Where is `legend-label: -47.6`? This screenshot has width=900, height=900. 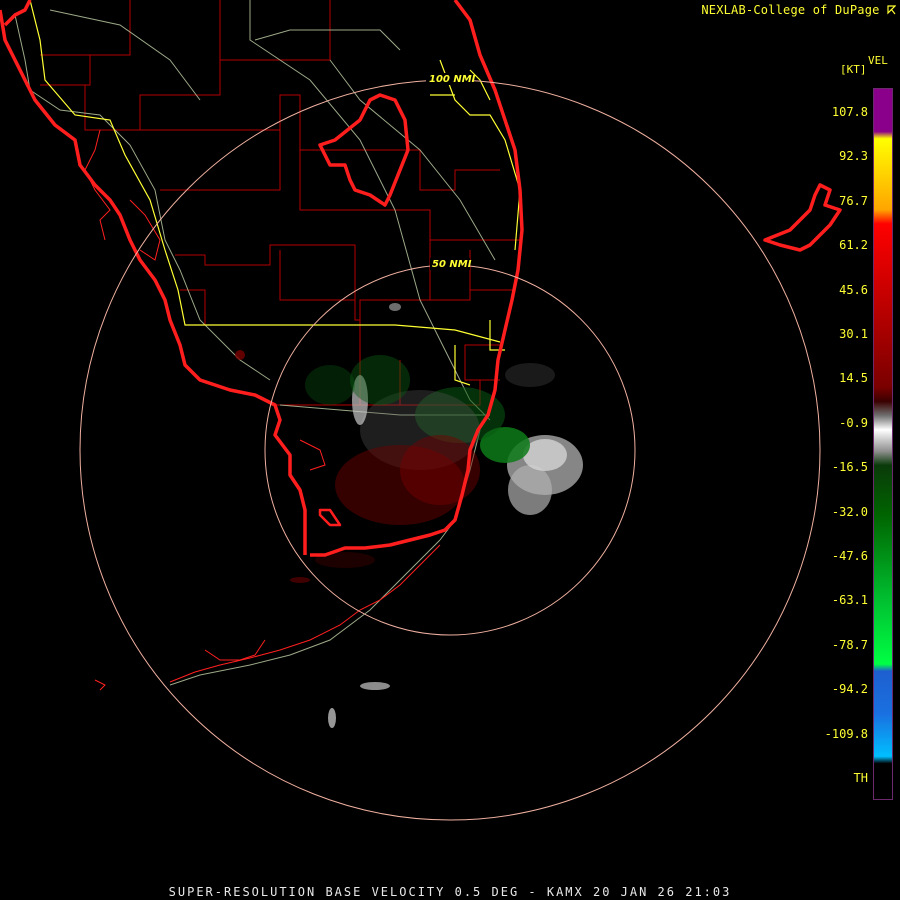 legend-label: -47.6 is located at coordinates (849, 556).